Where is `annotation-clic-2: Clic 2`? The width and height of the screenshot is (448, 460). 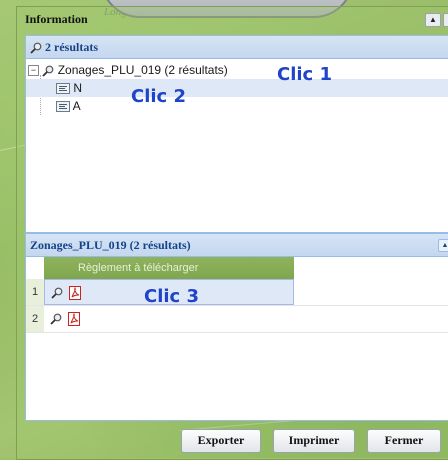 annotation-clic-2: Clic 2 is located at coordinates (159, 96).